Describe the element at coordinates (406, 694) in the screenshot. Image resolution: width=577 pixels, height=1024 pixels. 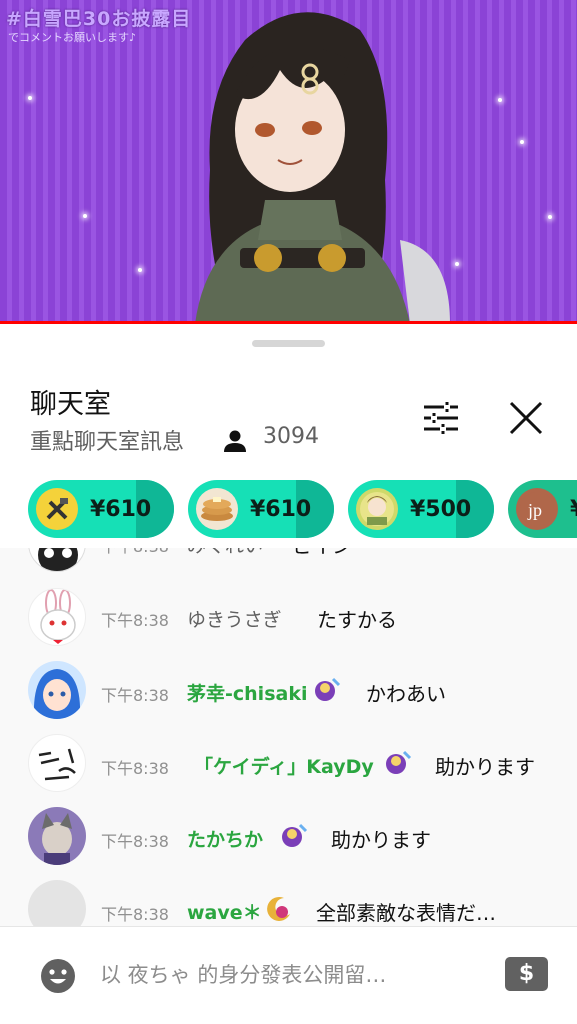
I see `message-text: かわあい` at that location.